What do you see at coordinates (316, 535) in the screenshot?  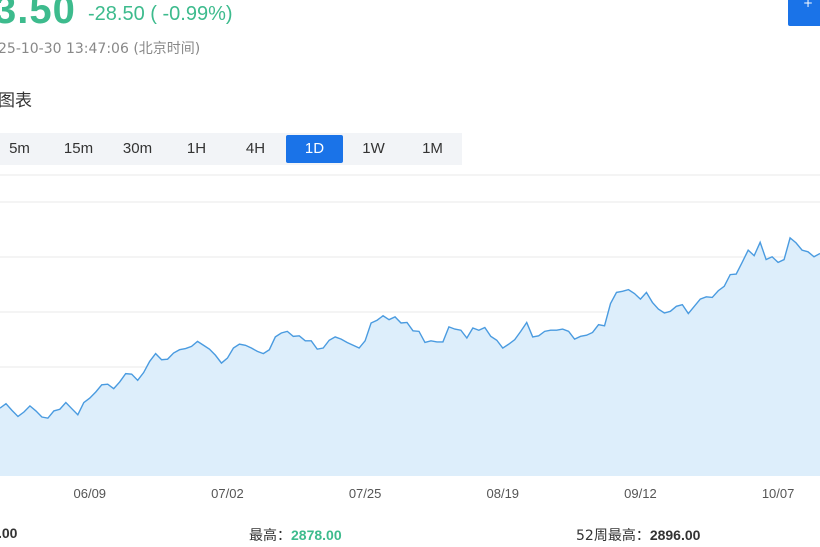 I see `stat-value: 2878.00` at bounding box center [316, 535].